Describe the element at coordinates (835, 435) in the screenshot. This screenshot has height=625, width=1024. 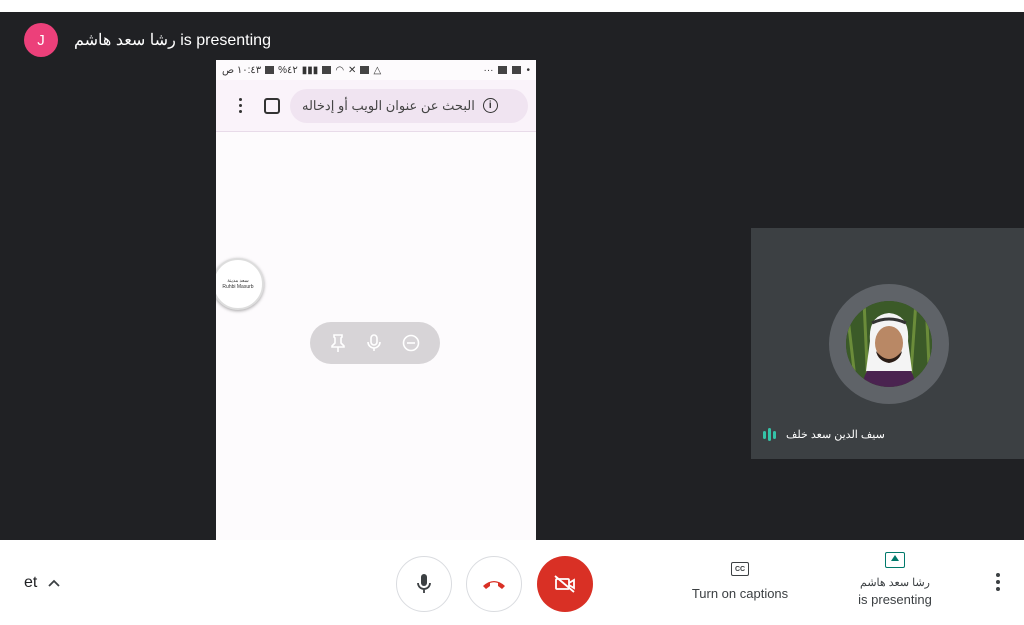
I see `participant-name: سيف الدين سعد خلف` at that location.